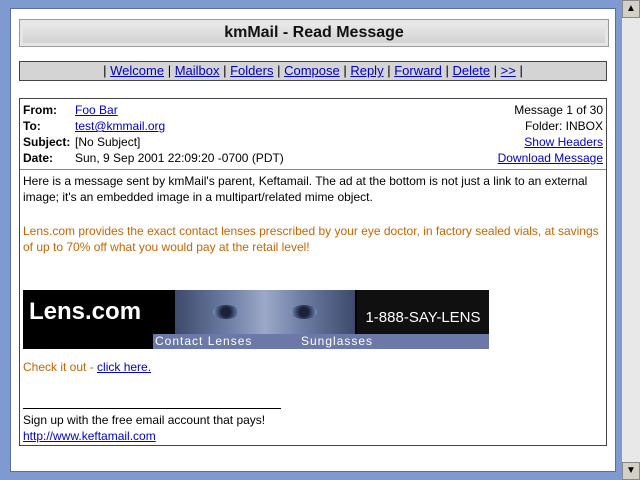 This screenshot has width=640, height=480. Describe the element at coordinates (631, 471) in the screenshot. I see `scroll-down-icon: ▼` at that location.